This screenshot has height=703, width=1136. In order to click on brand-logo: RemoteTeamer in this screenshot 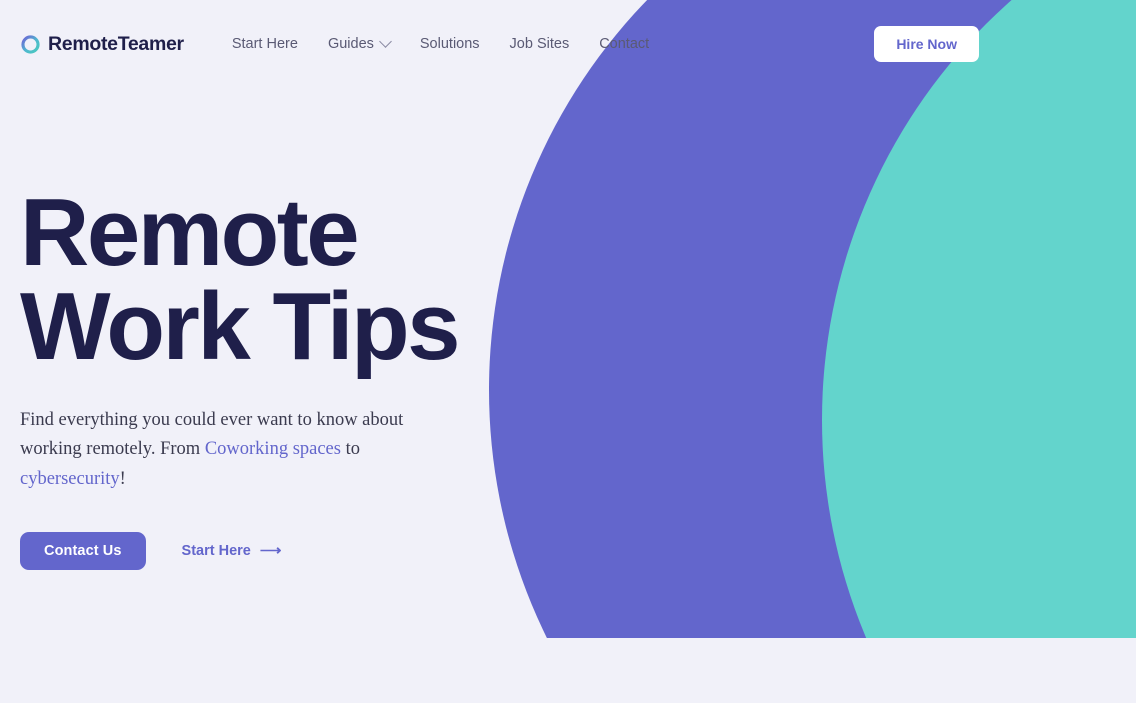, I will do `click(102, 44)`.